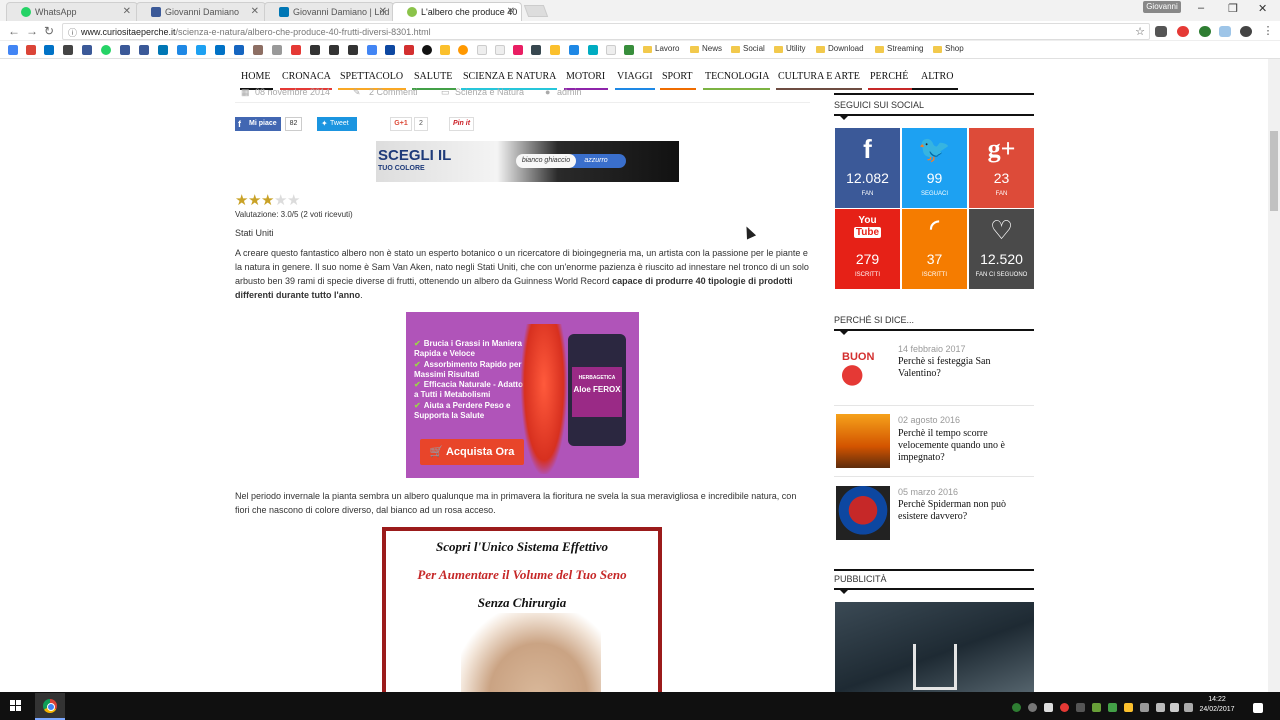 The width and height of the screenshot is (1280, 720). What do you see at coordinates (371, 76) in the screenshot?
I see `nav-spettacolo: SPETTACOLO` at bounding box center [371, 76].